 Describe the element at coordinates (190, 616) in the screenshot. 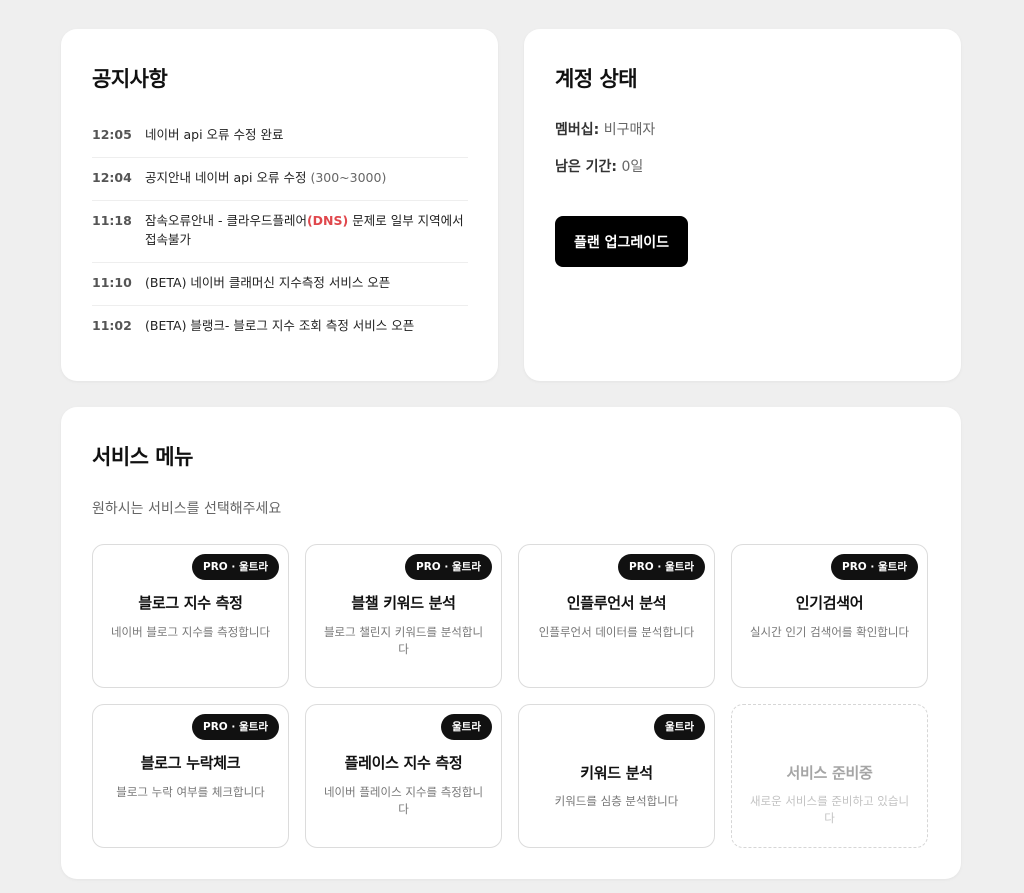

I see `service-tile-blog-index: PRO · 울트라 블로그 지수 측정 네이버 블로그 지수를 측정합니다` at that location.